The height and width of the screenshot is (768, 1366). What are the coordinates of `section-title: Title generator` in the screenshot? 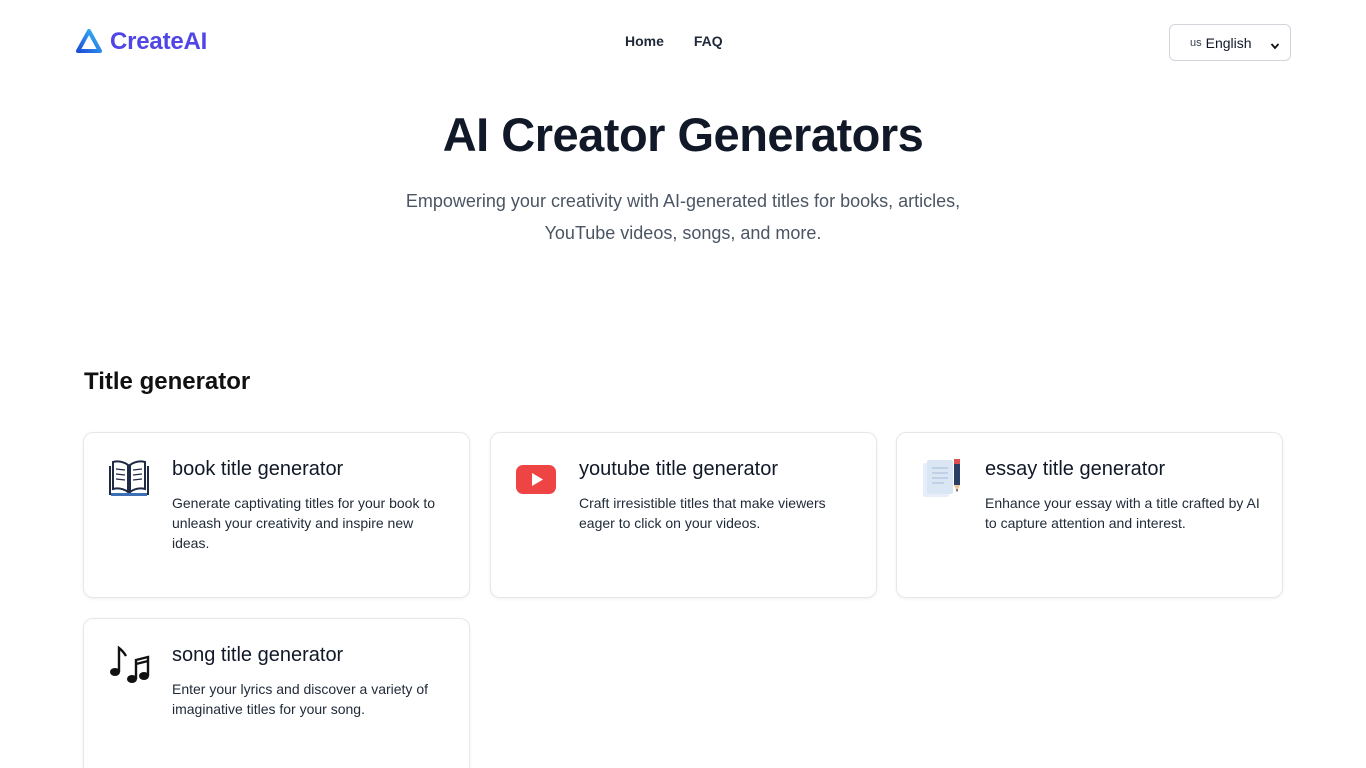 It's located at (167, 381).